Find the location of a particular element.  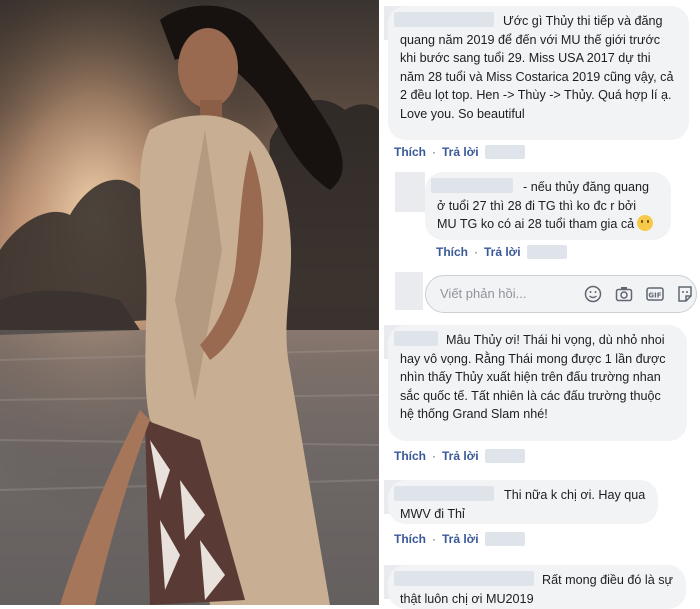

gif-icon: GIF is located at coordinates (655, 294).